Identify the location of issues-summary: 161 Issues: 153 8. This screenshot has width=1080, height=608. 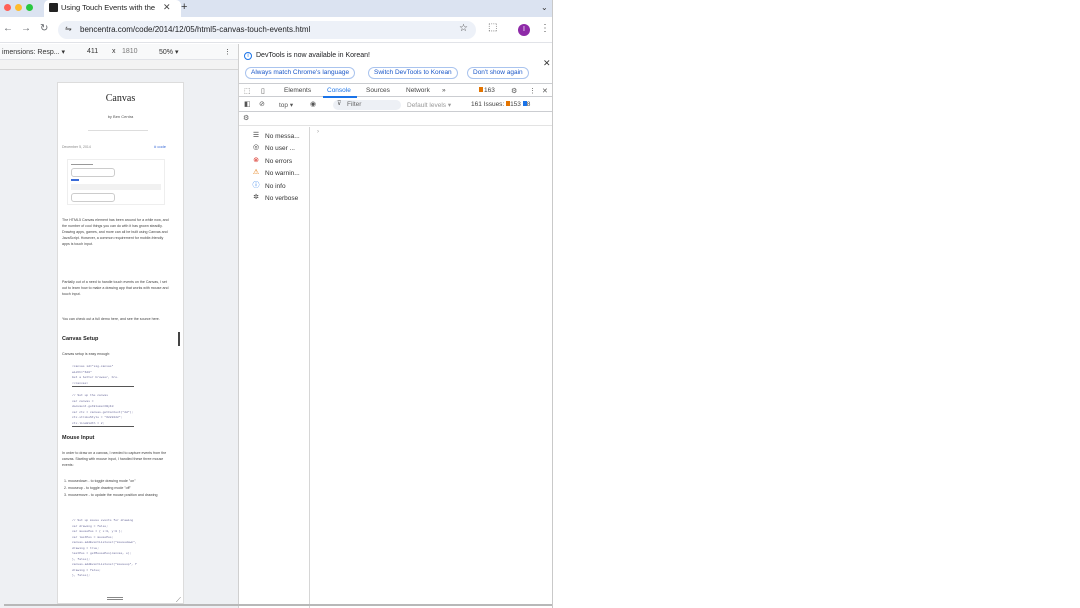
(500, 104).